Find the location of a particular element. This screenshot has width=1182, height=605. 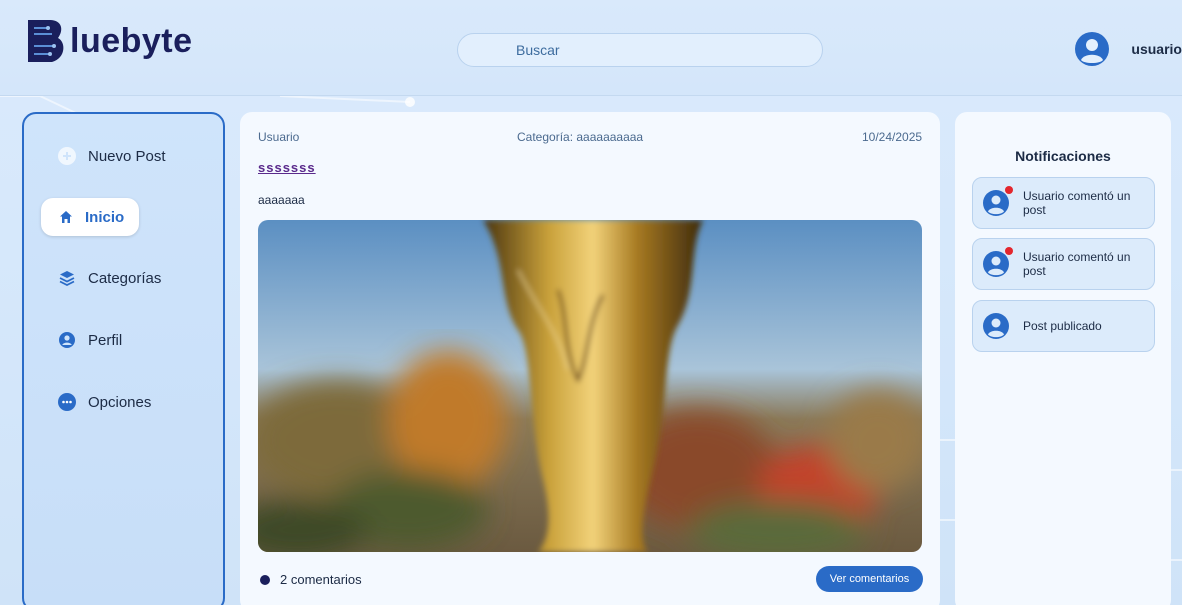

sidebar-item-perfil: Perfil is located at coordinates (90, 340).